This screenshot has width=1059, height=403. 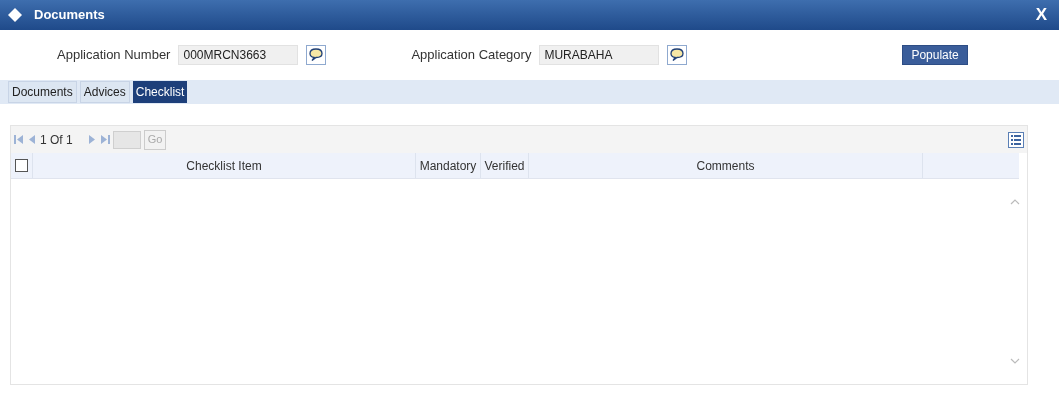 I want to click on column-header: Comments, so click(x=726, y=165).